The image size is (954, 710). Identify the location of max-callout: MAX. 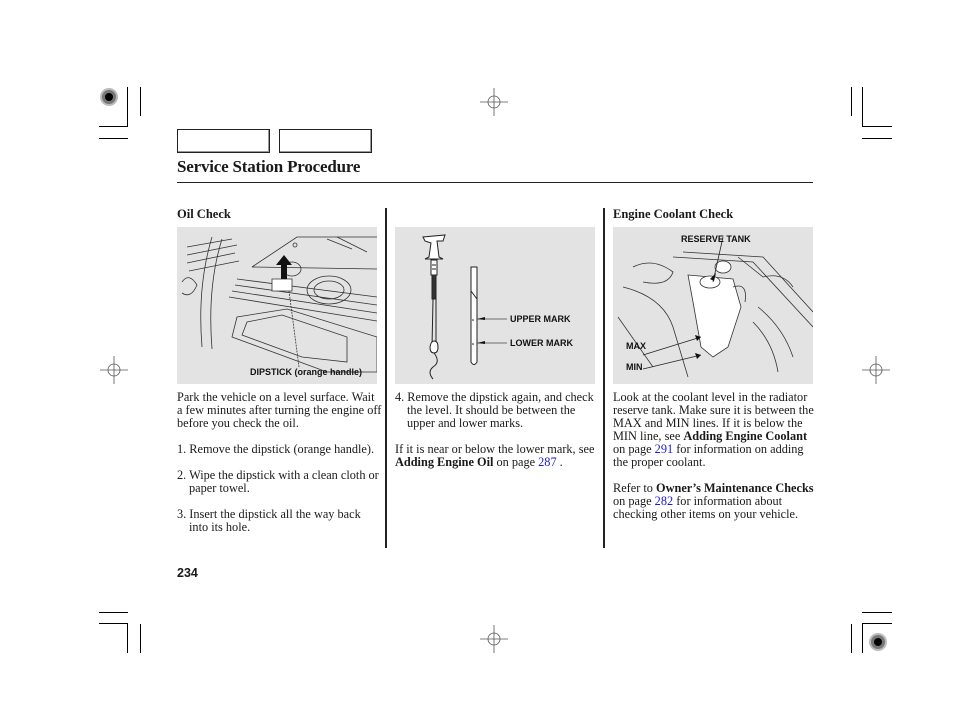
(636, 346).